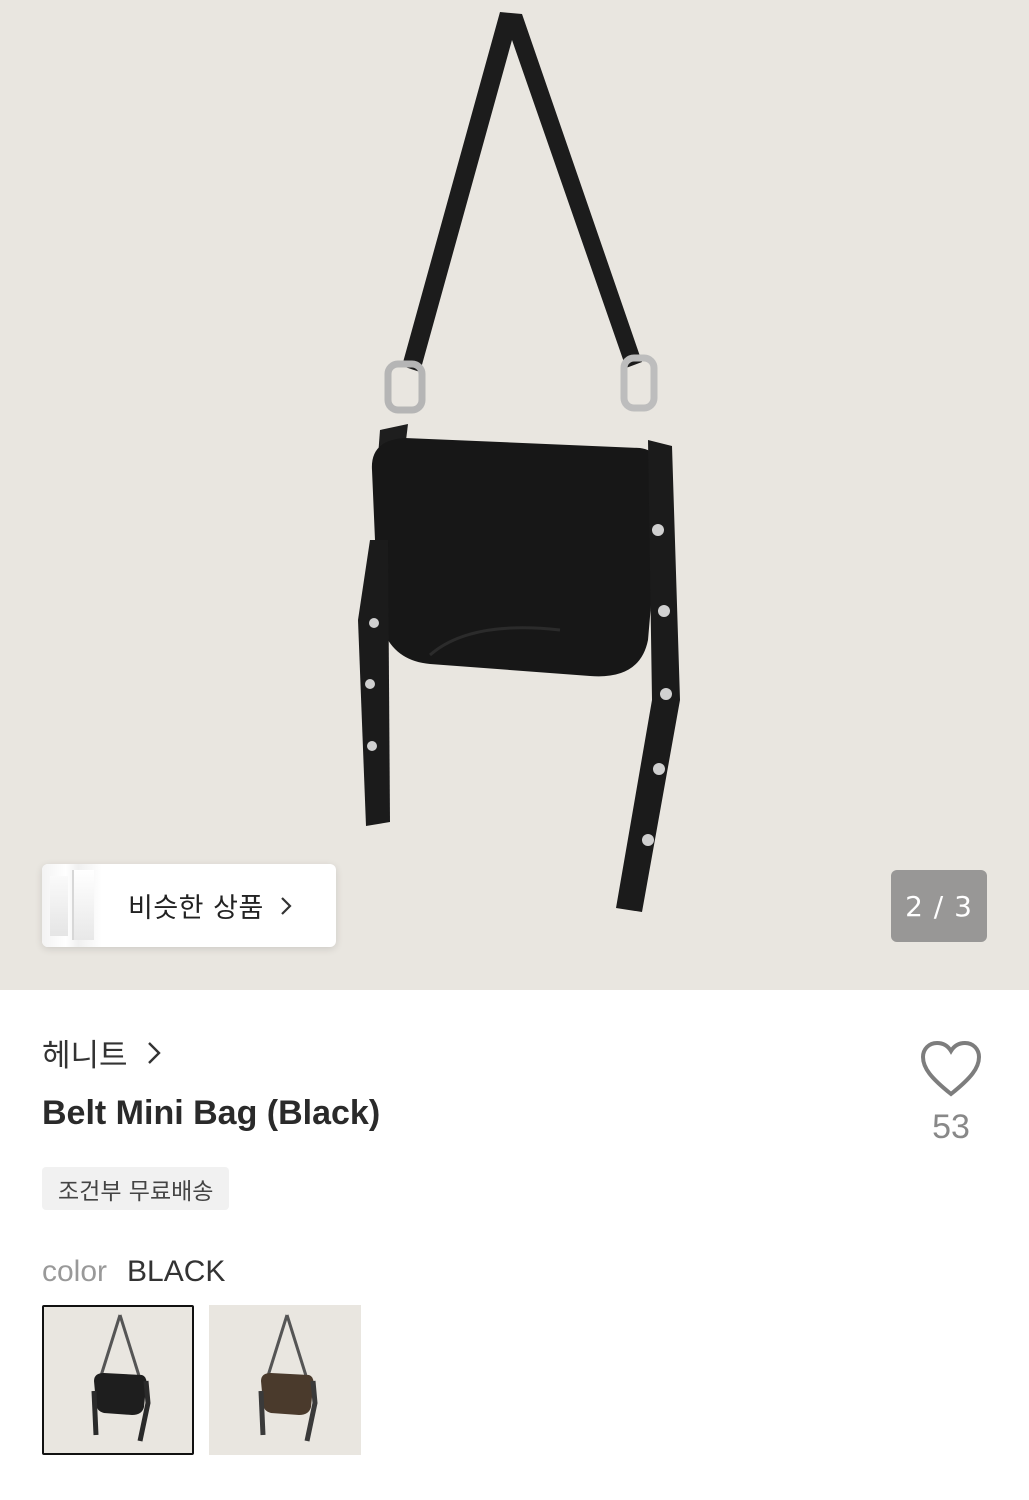  I want to click on similar-products-thumbnails, so click(72, 905).